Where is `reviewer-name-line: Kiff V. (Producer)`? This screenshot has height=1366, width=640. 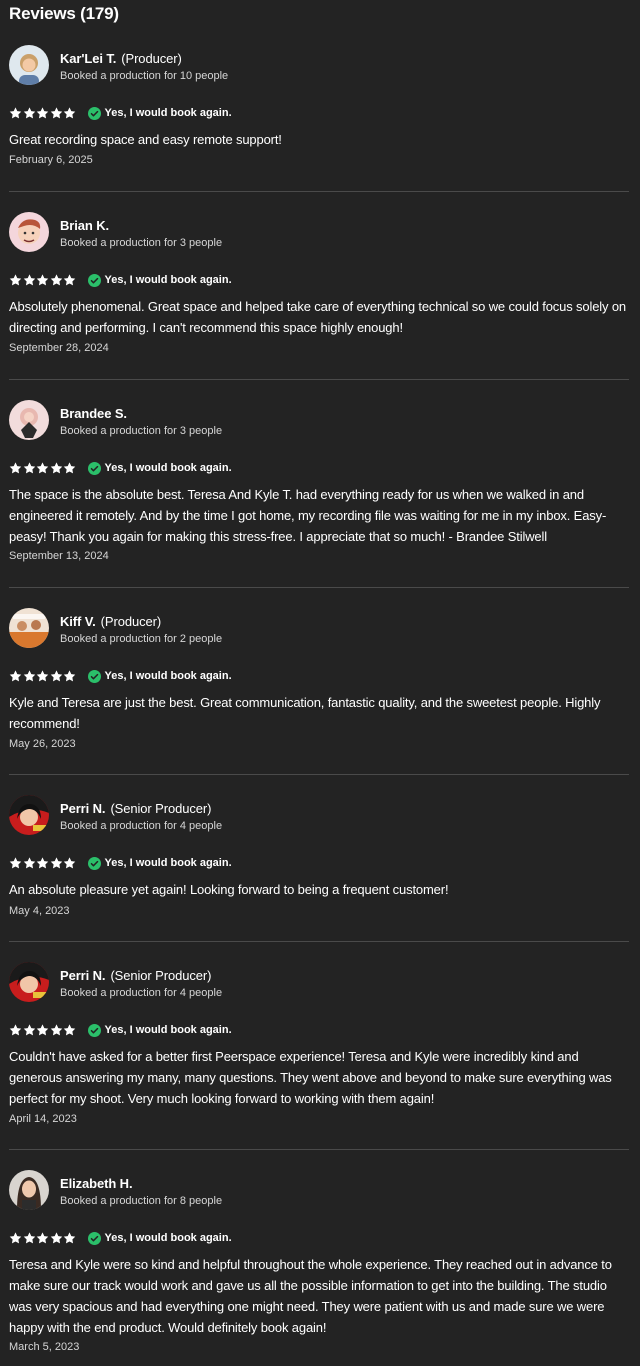 reviewer-name-line: Kiff V. (Producer) is located at coordinates (110, 621).